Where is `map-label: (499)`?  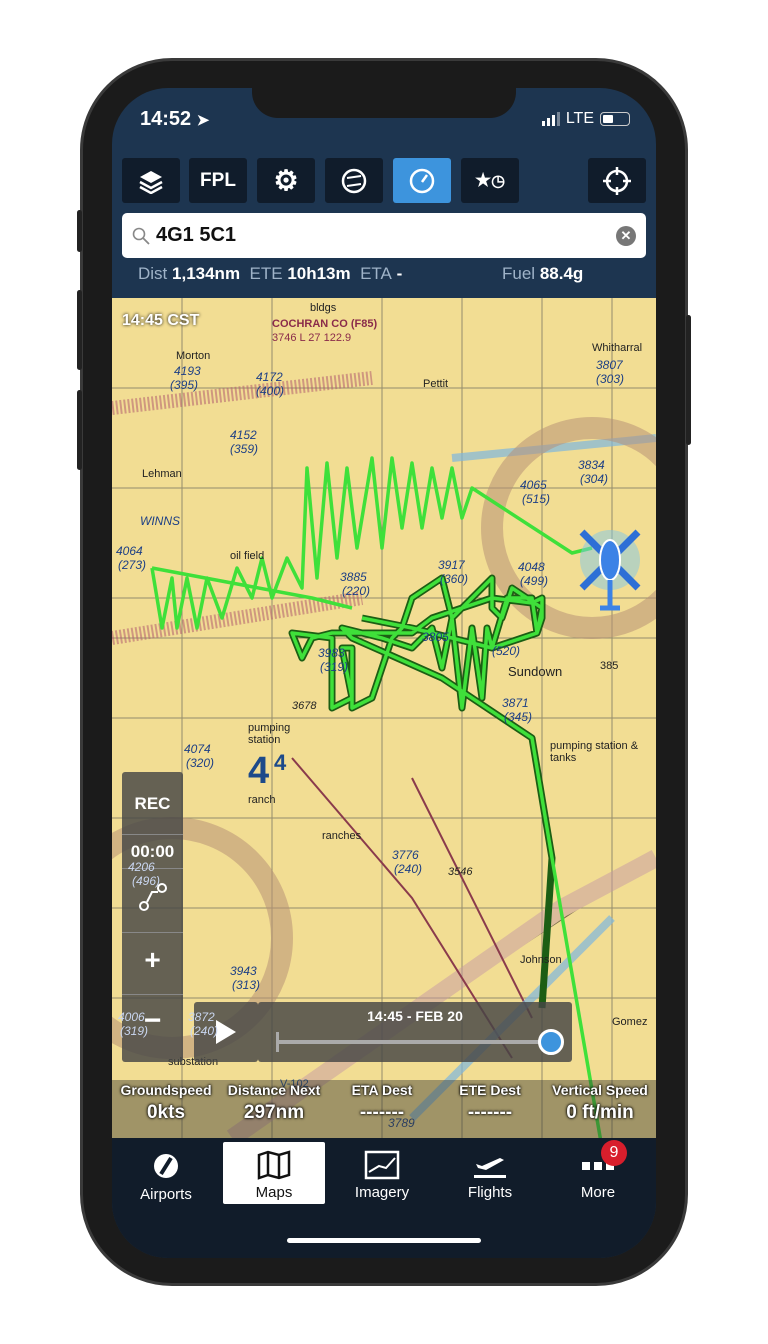 map-label: (499) is located at coordinates (534, 581).